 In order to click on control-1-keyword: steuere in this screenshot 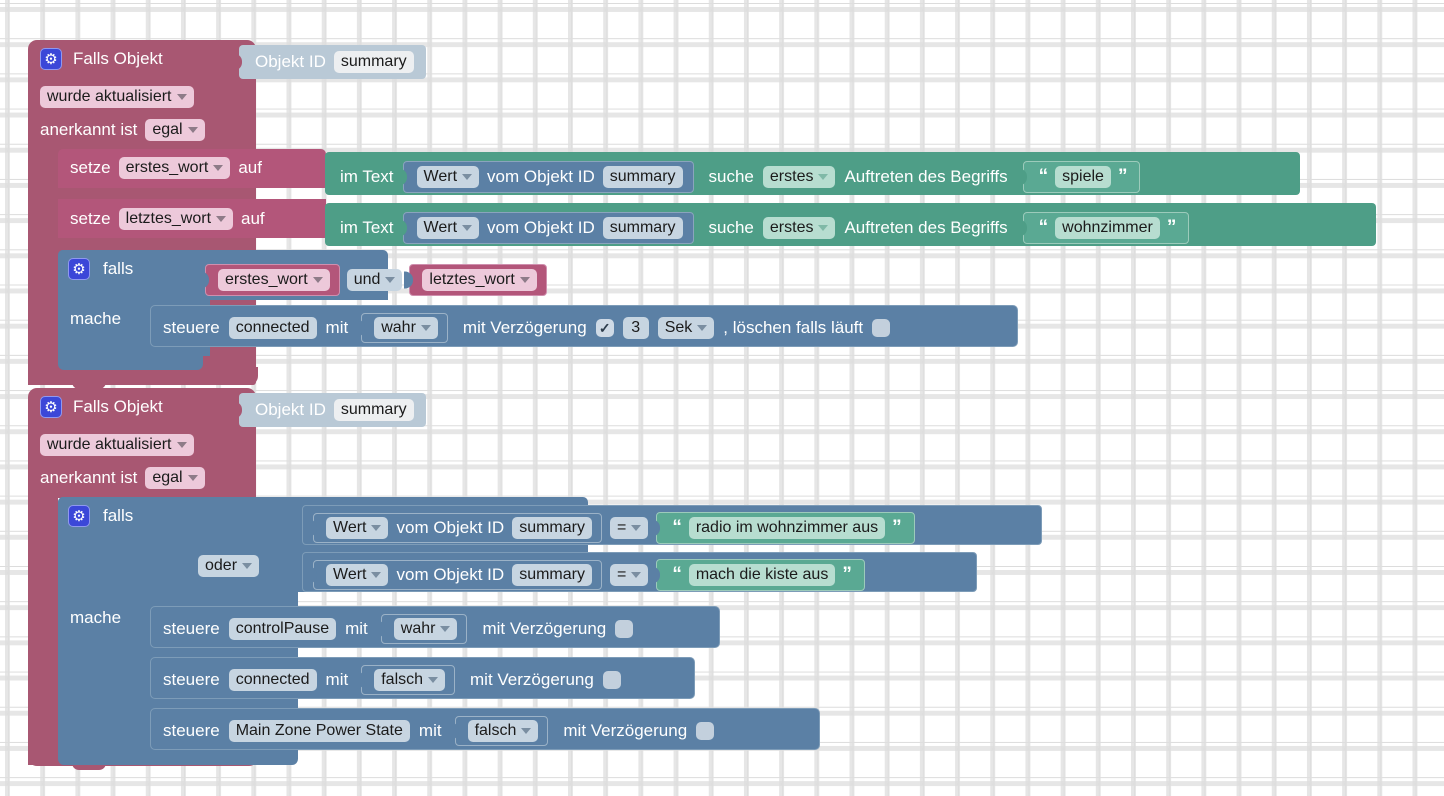, I will do `click(191, 327)`.